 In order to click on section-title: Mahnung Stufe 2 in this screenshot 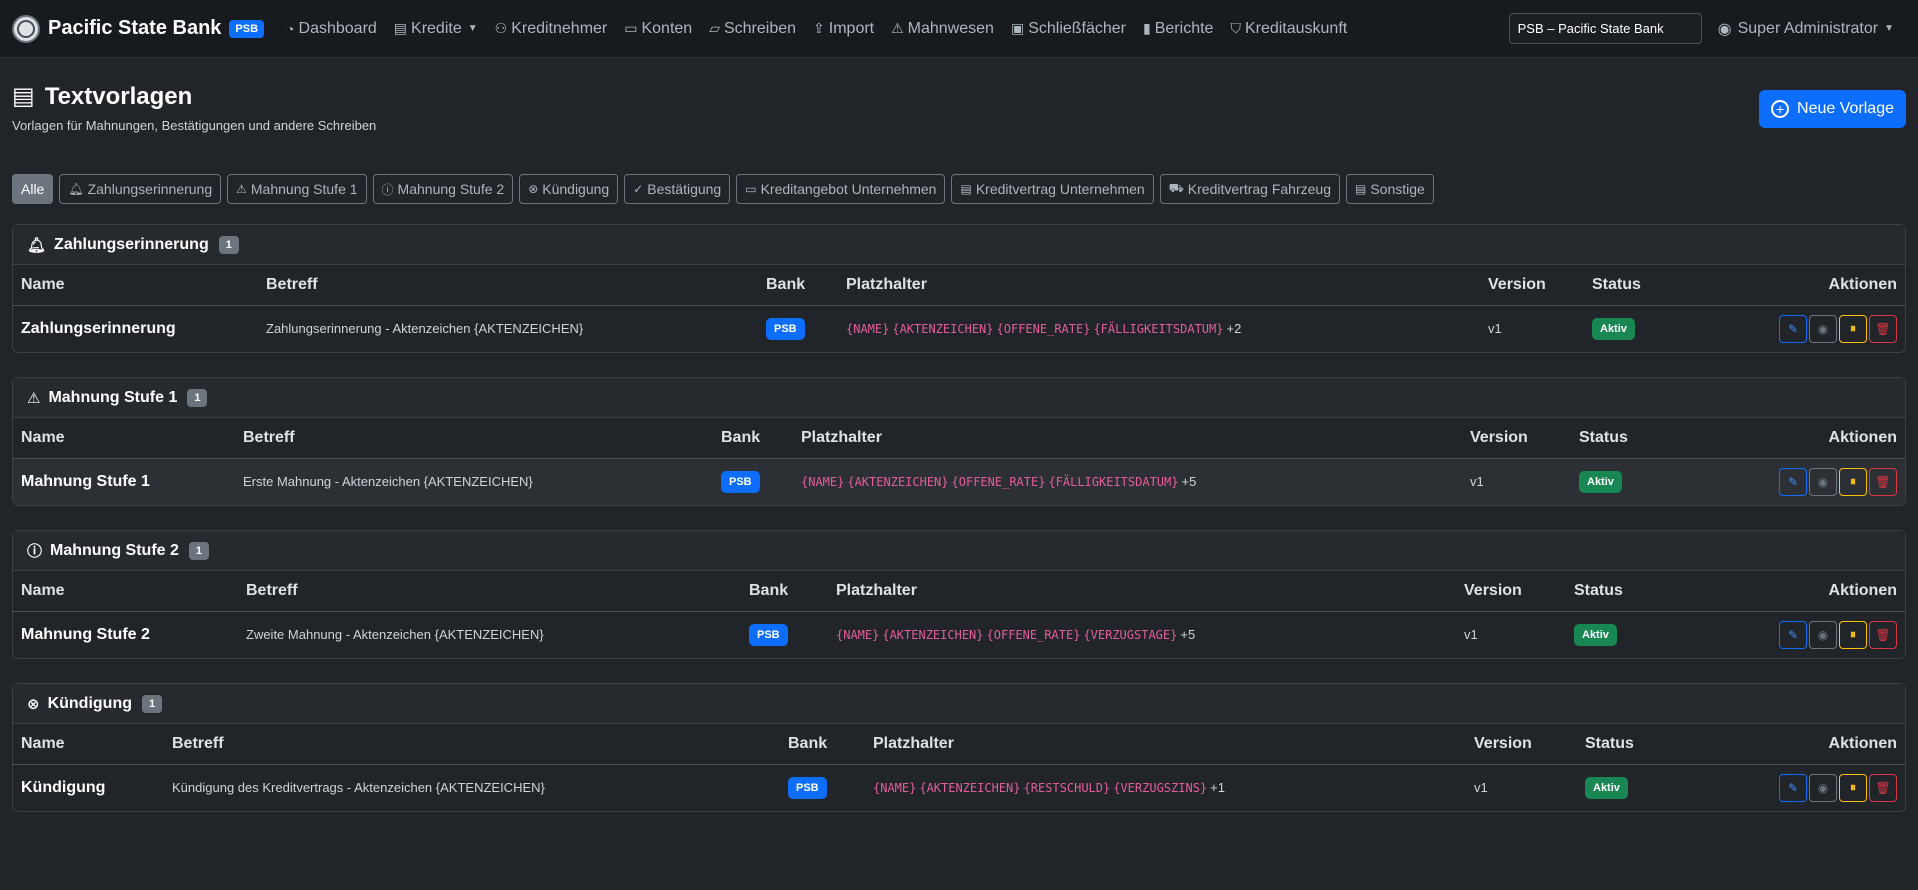, I will do `click(114, 550)`.